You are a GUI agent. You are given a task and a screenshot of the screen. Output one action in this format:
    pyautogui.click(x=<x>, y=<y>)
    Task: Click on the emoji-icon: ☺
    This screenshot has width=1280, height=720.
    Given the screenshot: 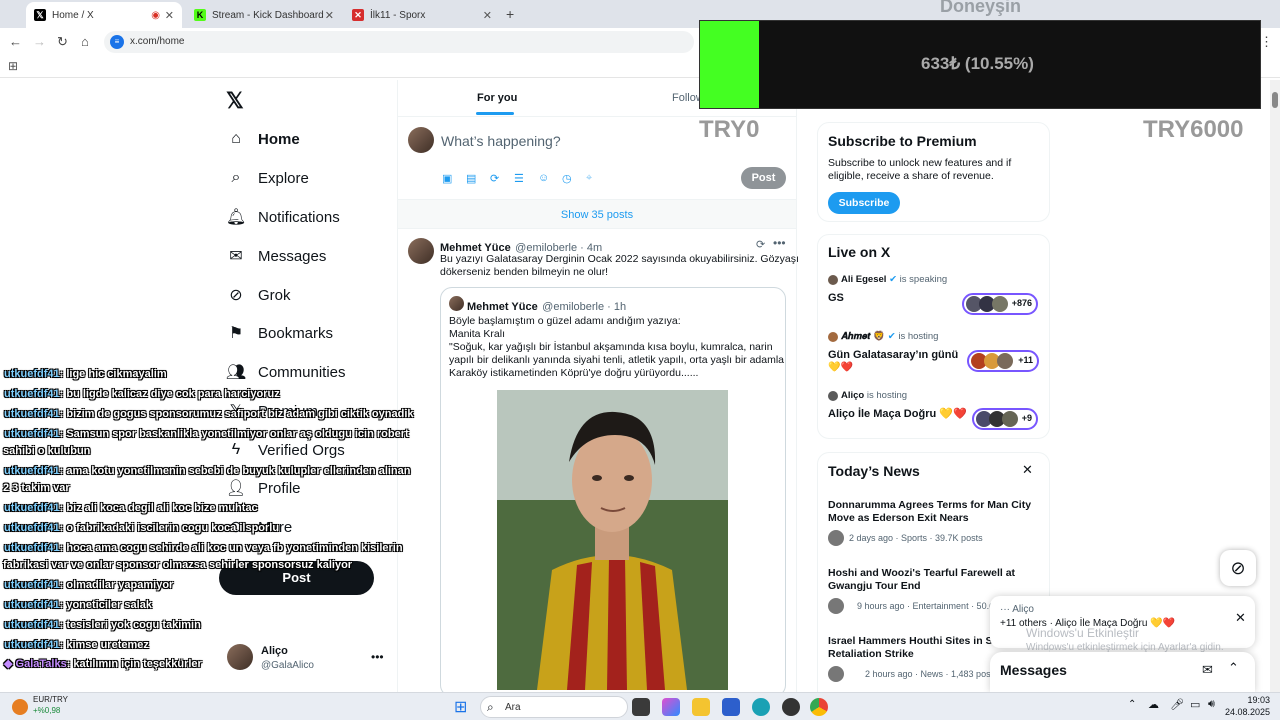 What is the action you would take?
    pyautogui.click(x=543, y=178)
    